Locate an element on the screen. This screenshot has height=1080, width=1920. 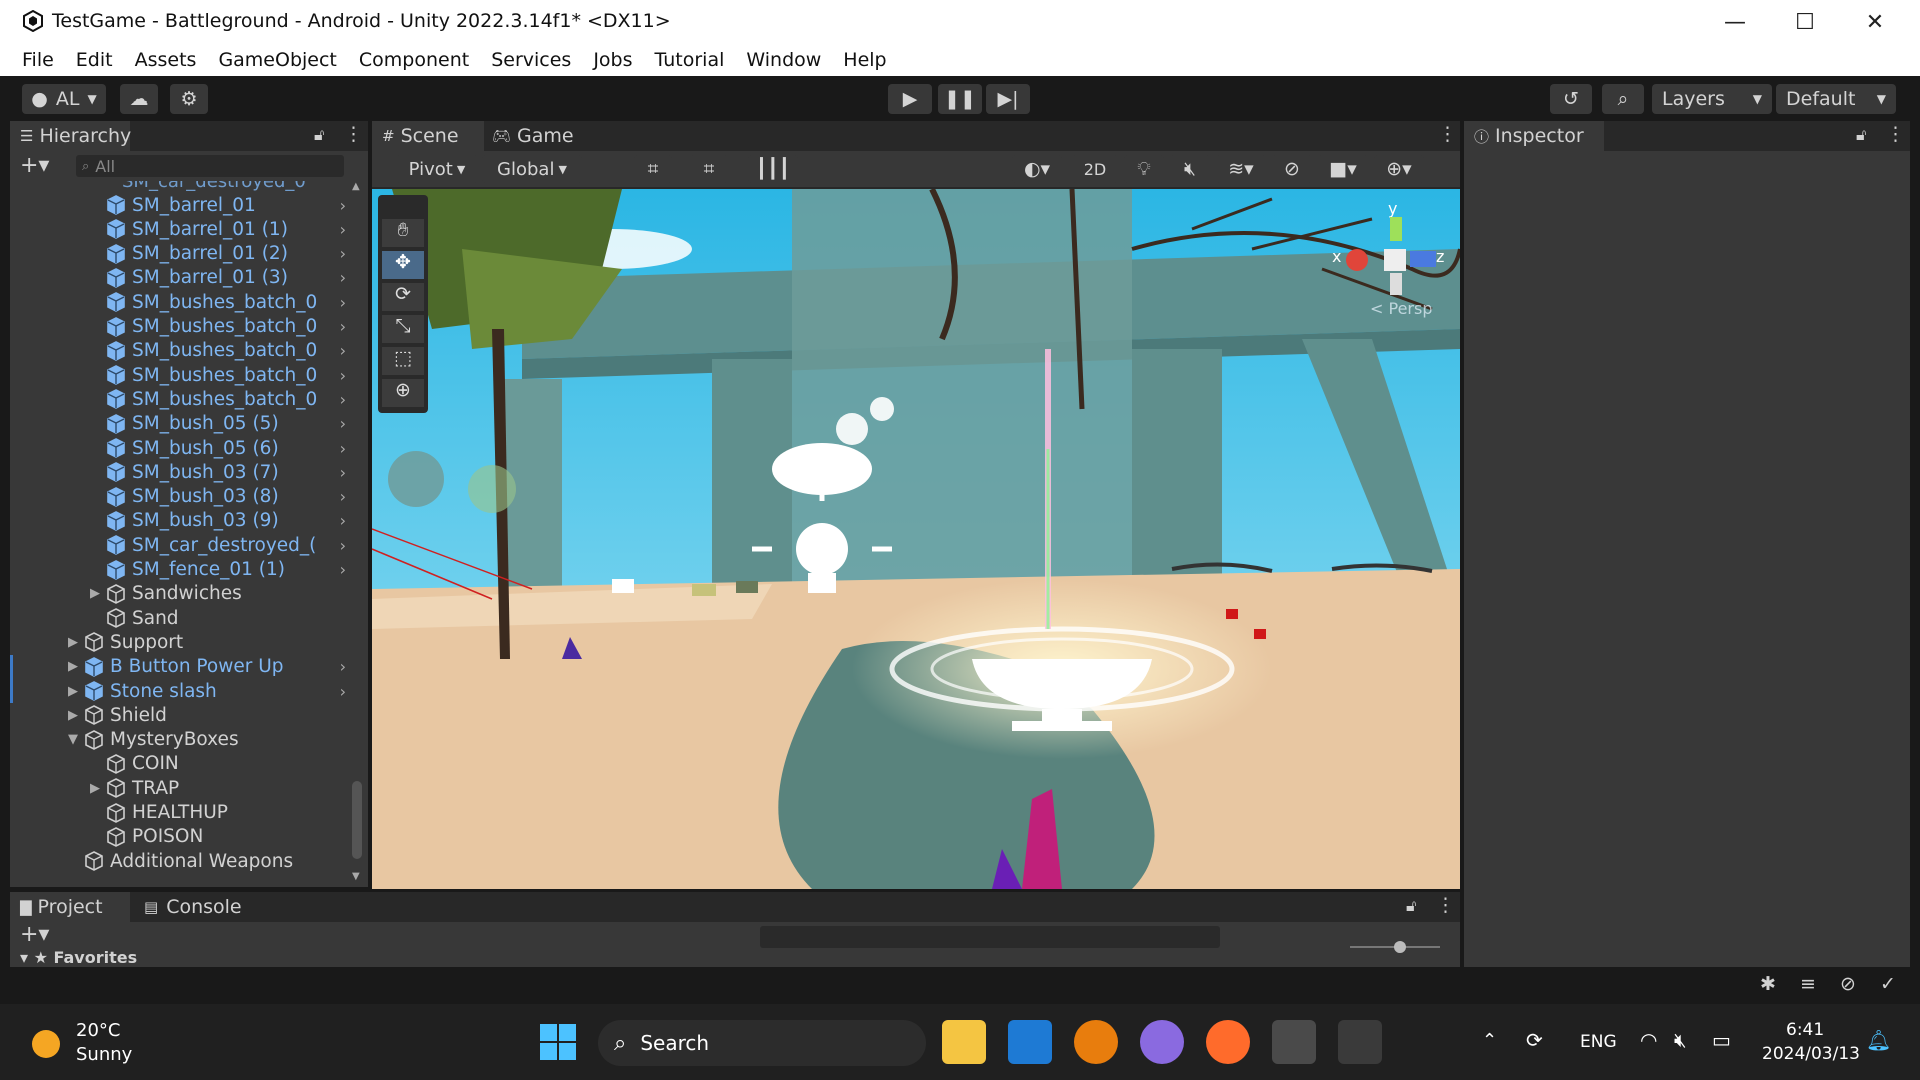
scale-tool-button: ⤡ is located at coordinates (403, 329).